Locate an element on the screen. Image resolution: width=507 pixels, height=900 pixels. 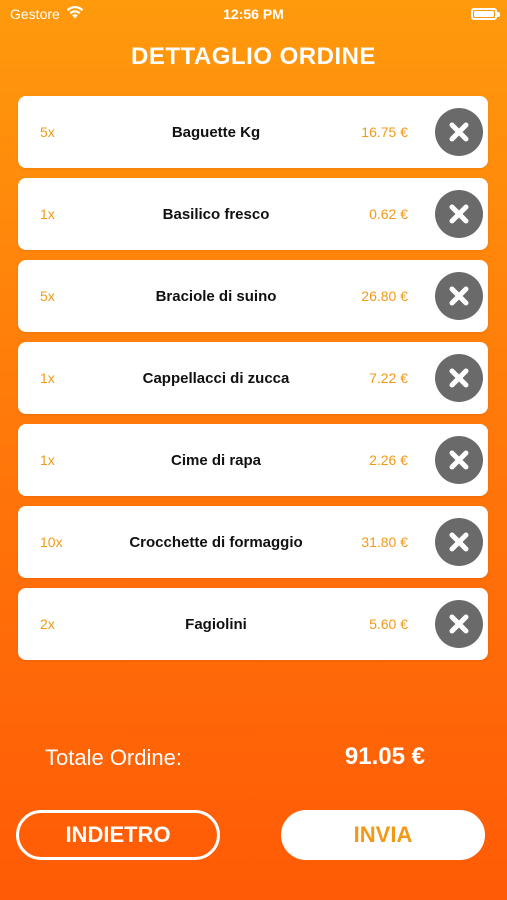
item-name: Cime di rapa is located at coordinates (216, 460).